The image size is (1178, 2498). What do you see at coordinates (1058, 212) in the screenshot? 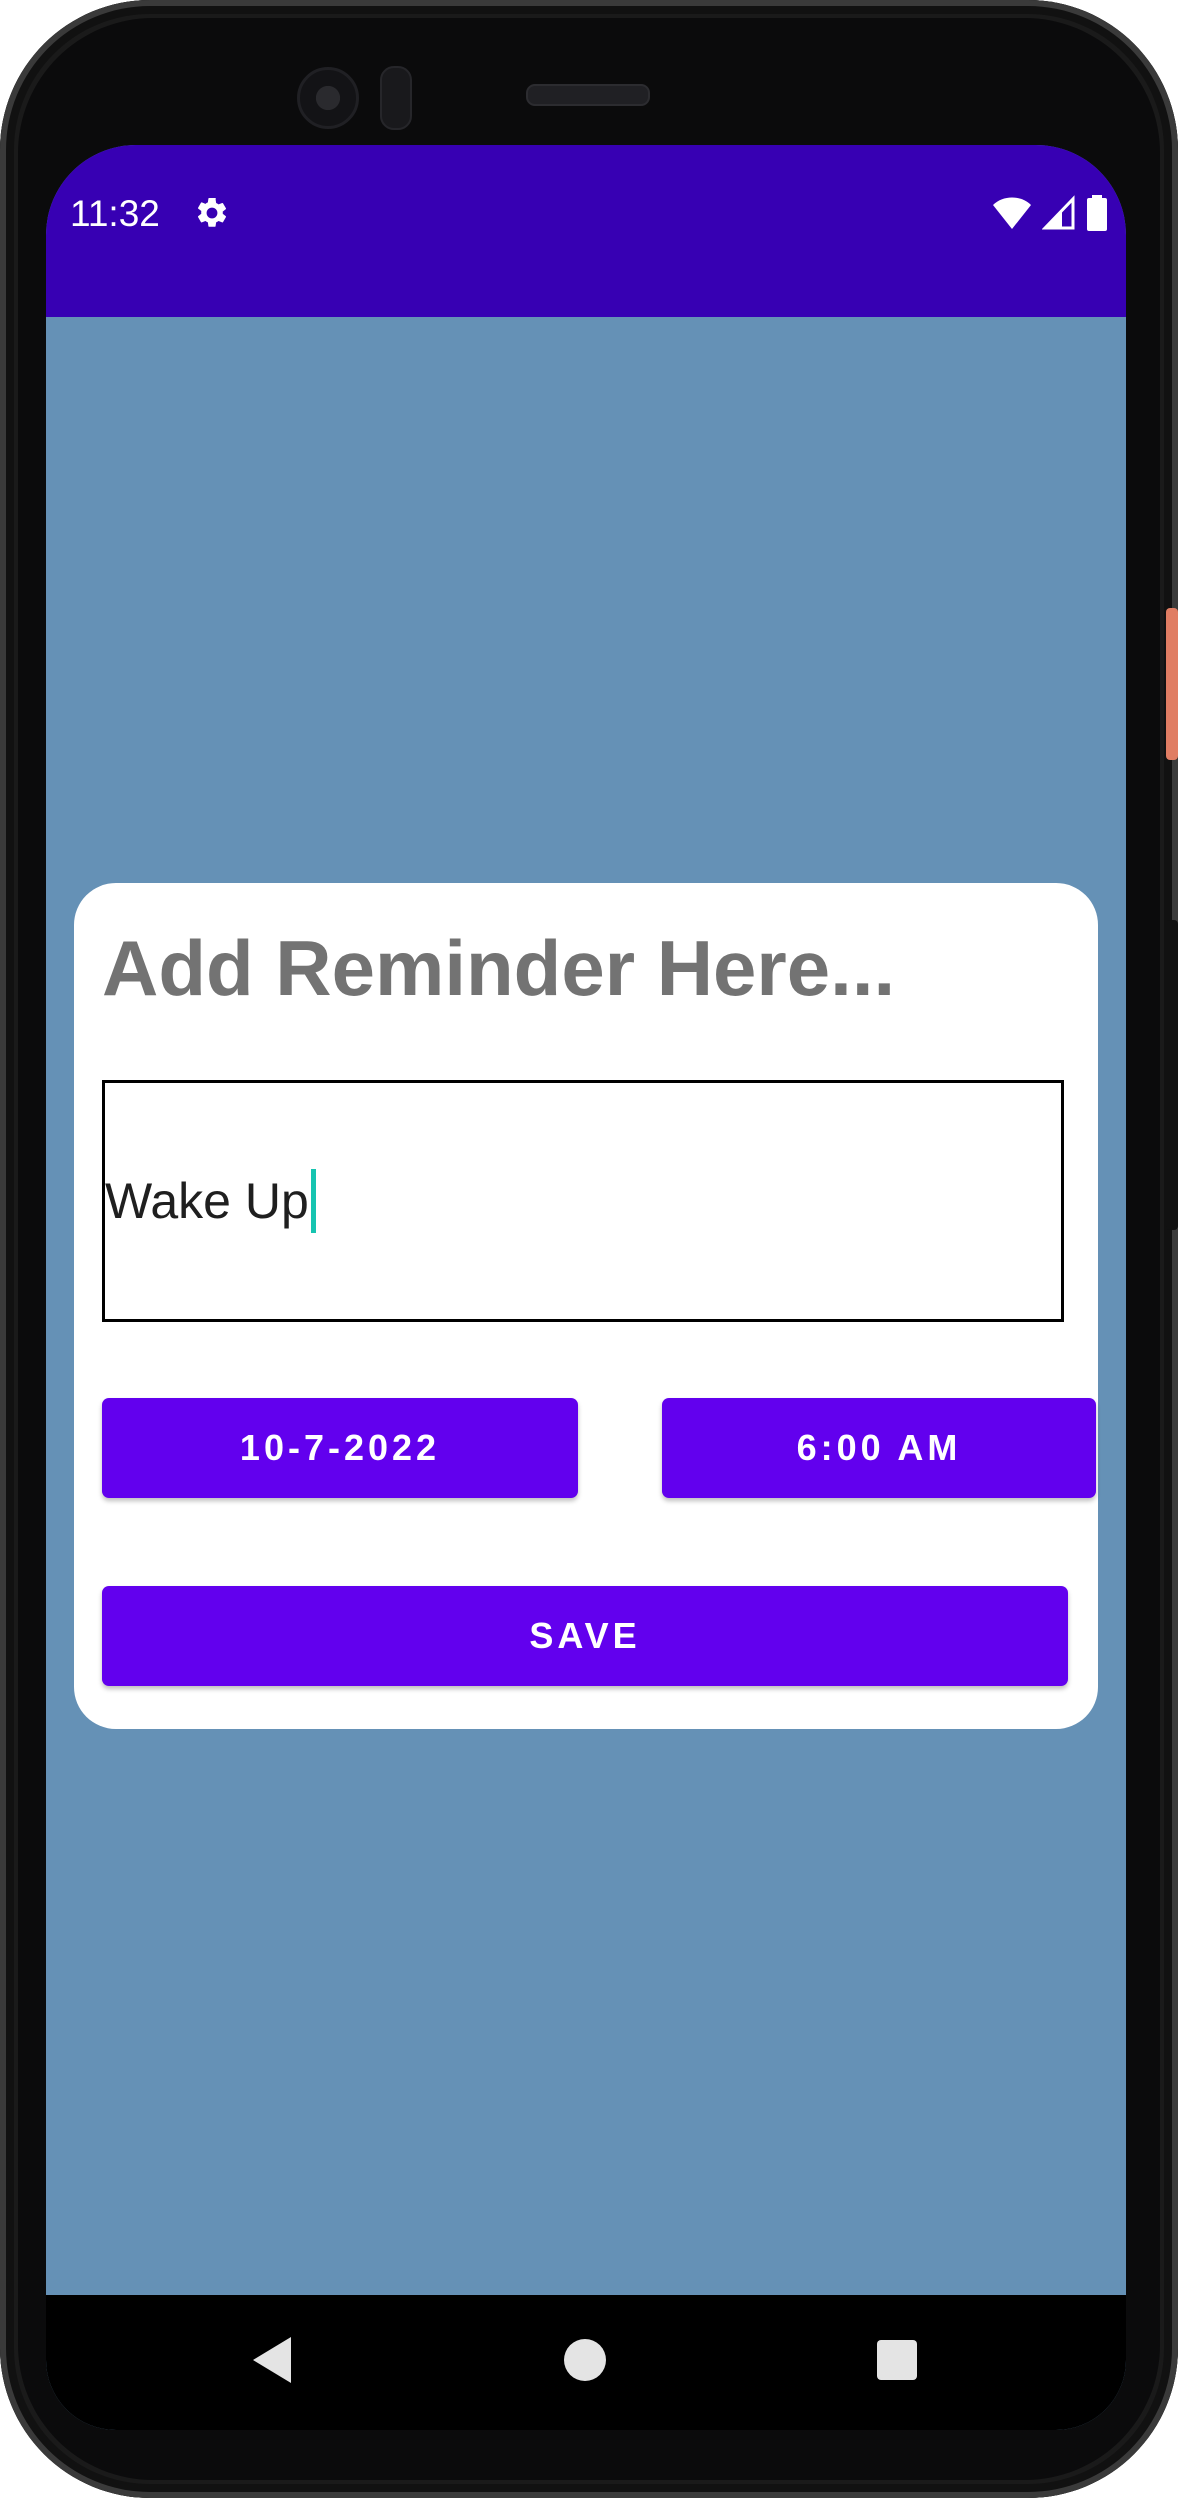
I see `cell-signal-icon` at bounding box center [1058, 212].